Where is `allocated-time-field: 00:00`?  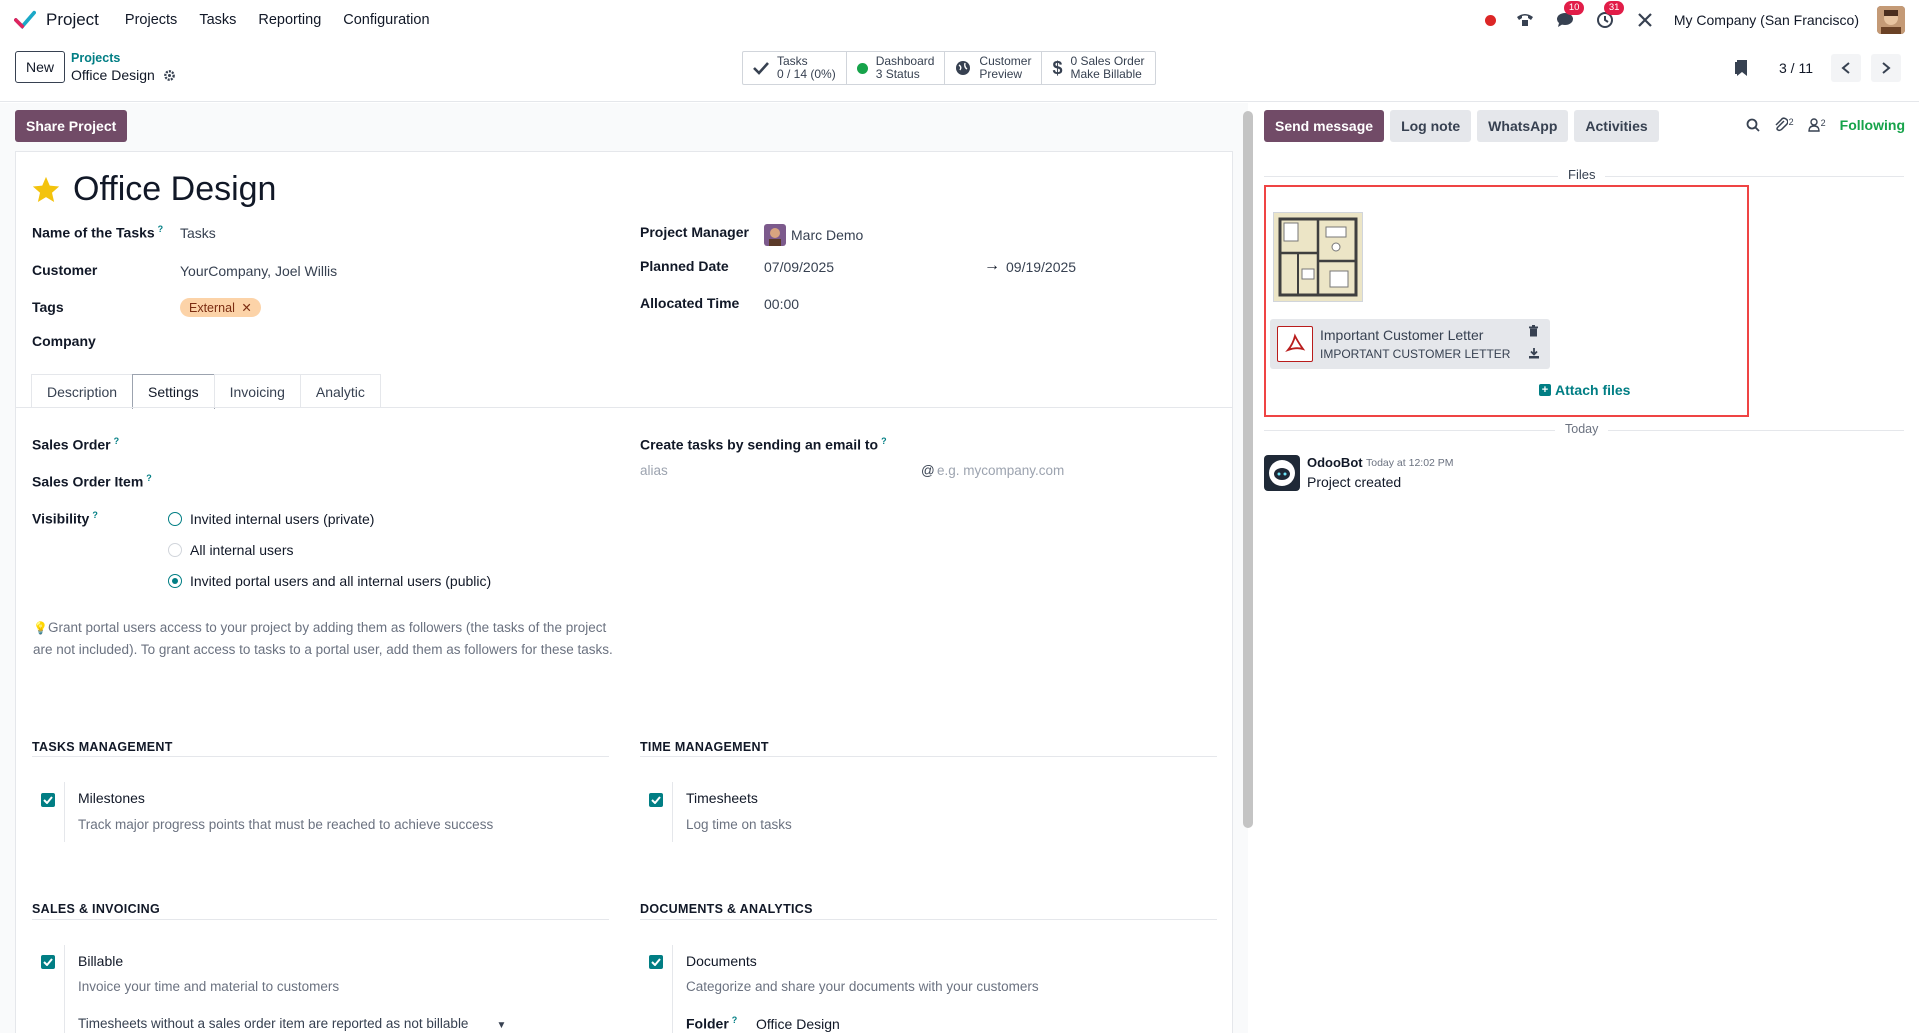 allocated-time-field: 00:00 is located at coordinates (781, 304).